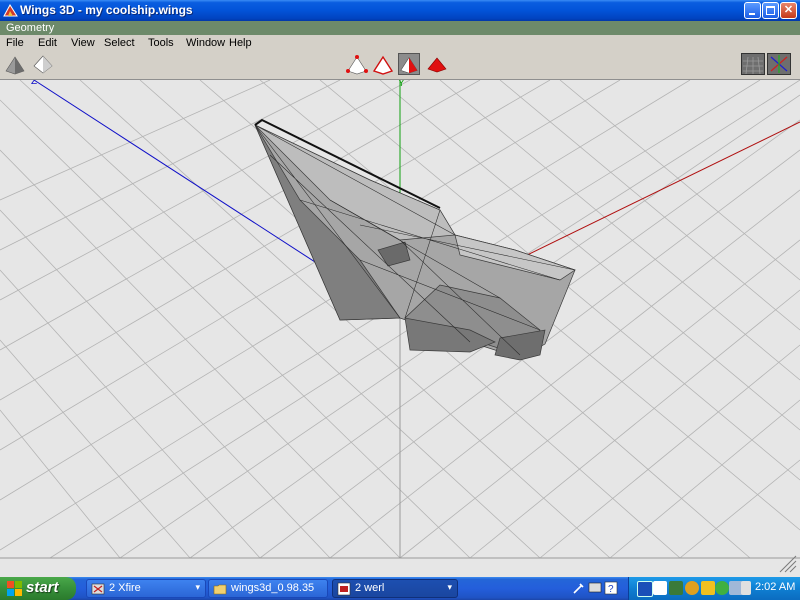 This screenshot has height=600, width=800. Describe the element at coordinates (146, 588) in the screenshot. I see `task-xfire: 2 Xfire ▾` at that location.